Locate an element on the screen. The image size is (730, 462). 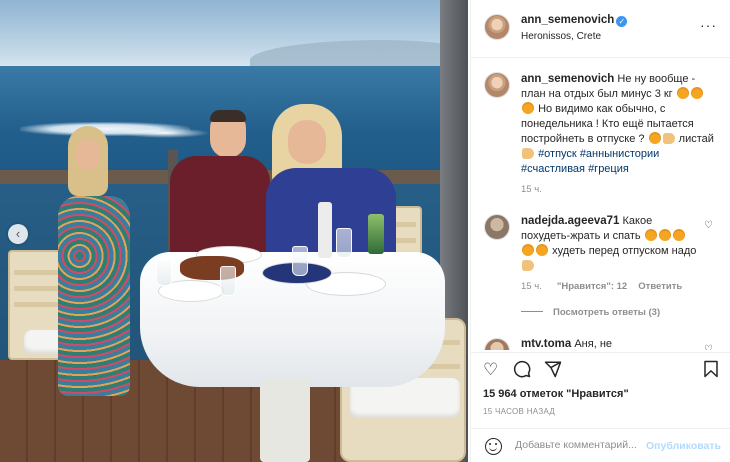
man-center is located at coordinates (220, 185).